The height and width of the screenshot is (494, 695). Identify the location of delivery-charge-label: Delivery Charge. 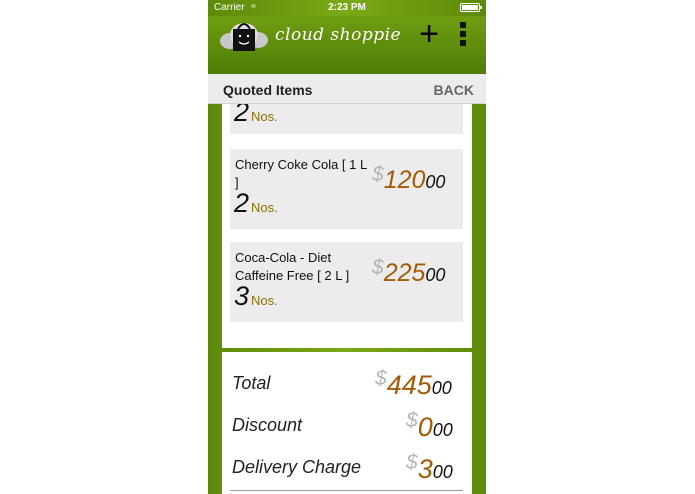
(297, 467).